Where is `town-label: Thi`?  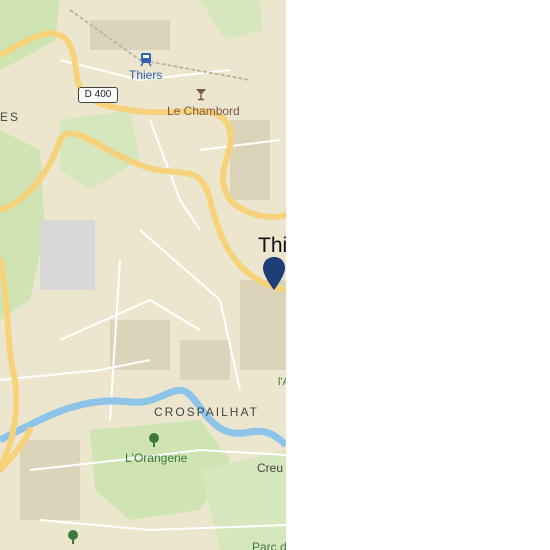
town-label: Thi is located at coordinates (272, 246).